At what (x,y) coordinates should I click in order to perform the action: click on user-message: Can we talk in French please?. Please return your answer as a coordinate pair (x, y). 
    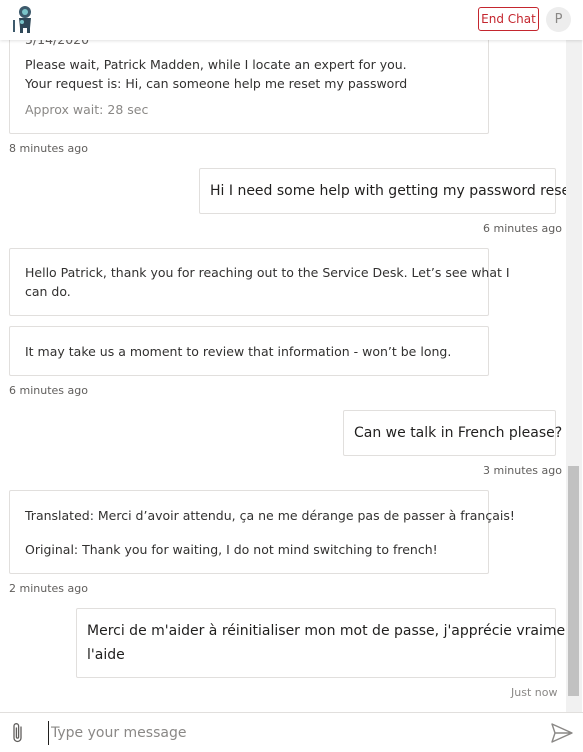
    Looking at the image, I should click on (452, 433).